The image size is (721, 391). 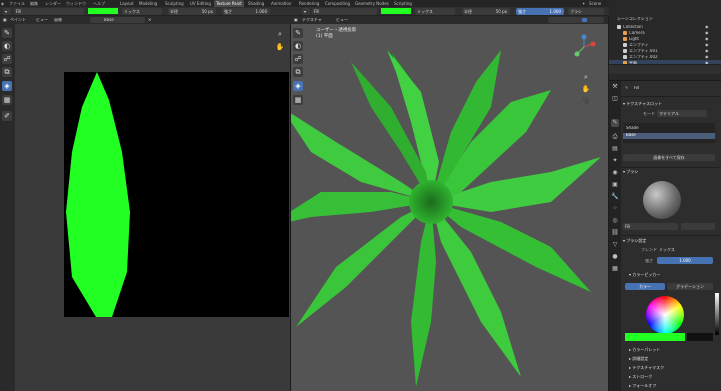 What do you see at coordinates (615, 123) in the screenshot?
I see `active-tool-tab-icon: ✎` at bounding box center [615, 123].